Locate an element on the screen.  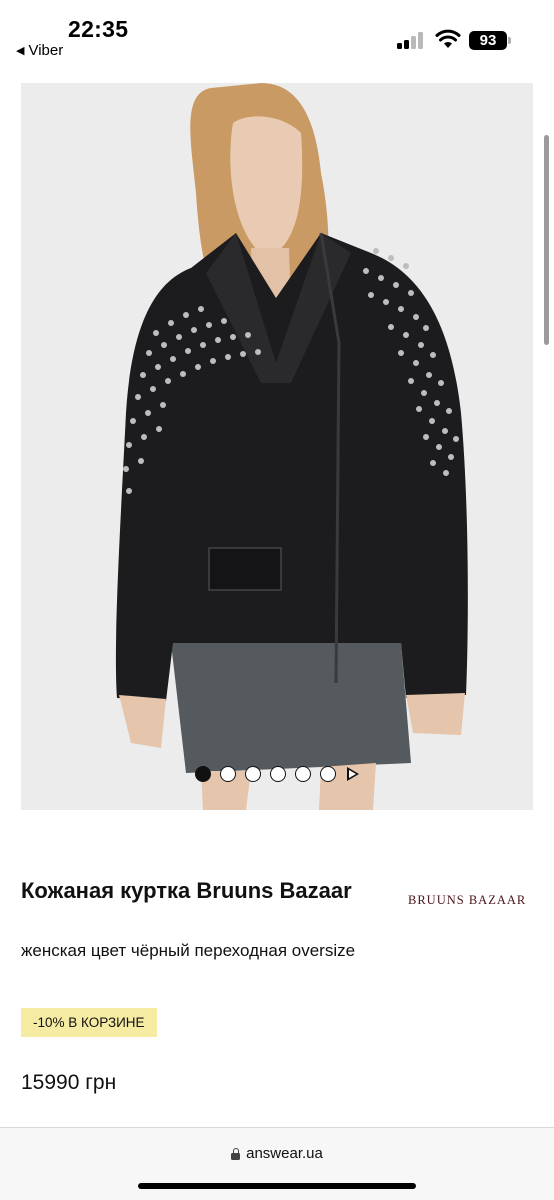
brand-logo: BRUUNS BAZAAR is located at coordinates (467, 900).